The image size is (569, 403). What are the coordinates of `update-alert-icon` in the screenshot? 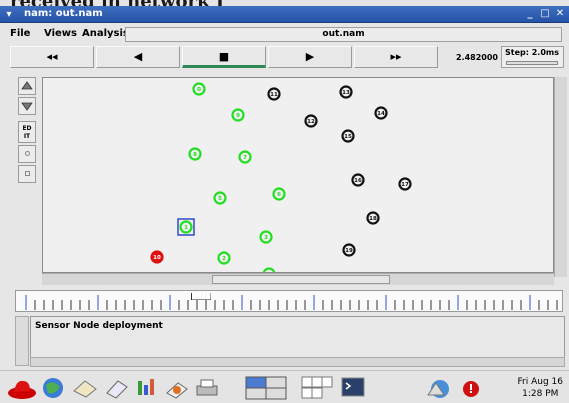 It's located at (471, 388).